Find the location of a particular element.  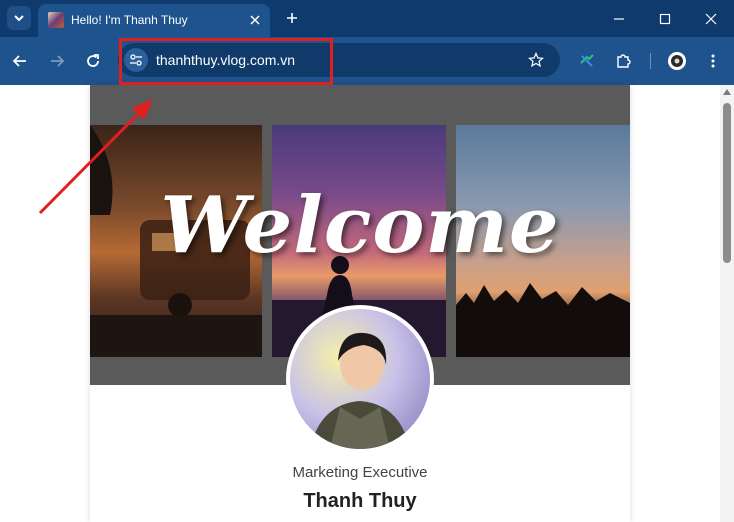

profile-button is located at coordinates (677, 61).